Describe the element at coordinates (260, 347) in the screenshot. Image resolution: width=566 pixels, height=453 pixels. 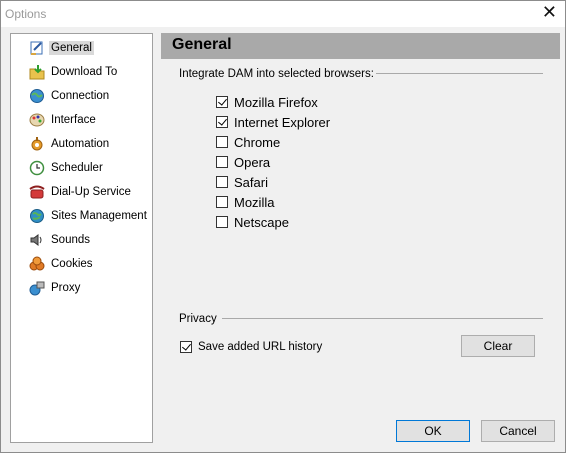
I see `checkbox-label: Save added URL history` at that location.